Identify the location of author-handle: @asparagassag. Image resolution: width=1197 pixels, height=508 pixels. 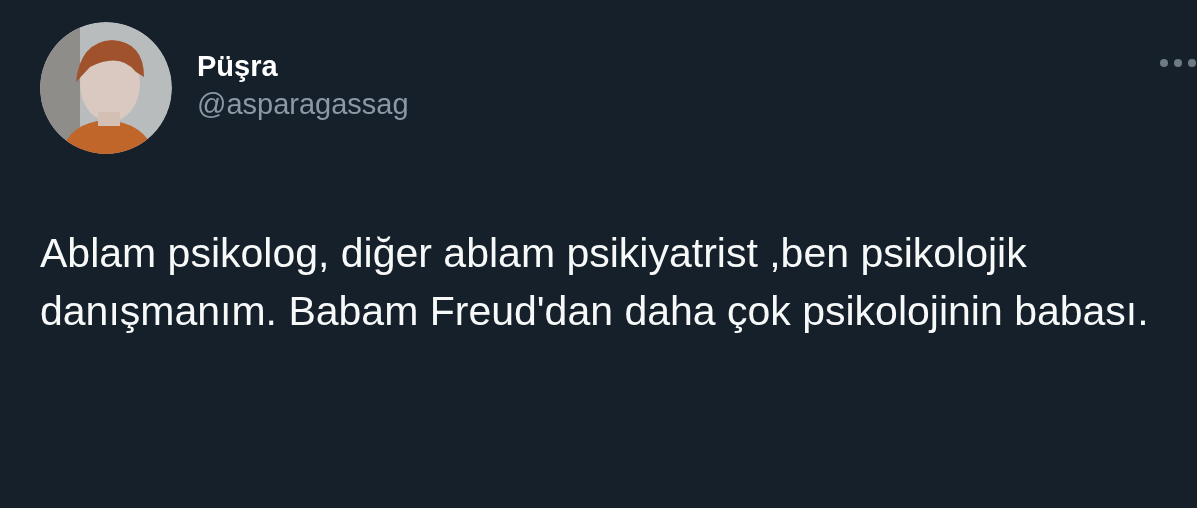
(303, 104).